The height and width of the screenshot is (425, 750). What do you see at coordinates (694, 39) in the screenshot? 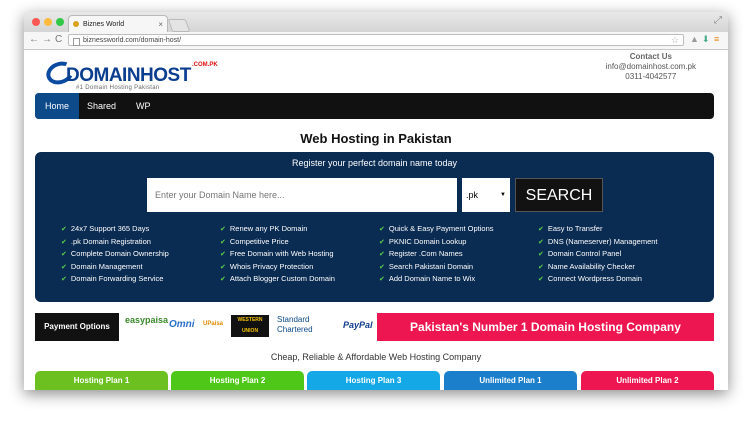
I see `extension-icon: ▲` at bounding box center [694, 39].